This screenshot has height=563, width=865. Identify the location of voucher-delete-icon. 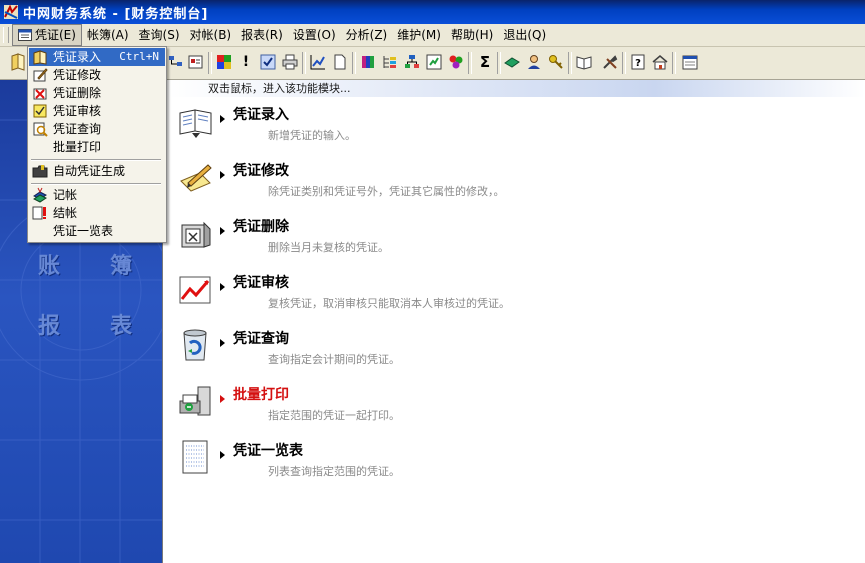
(40, 94).